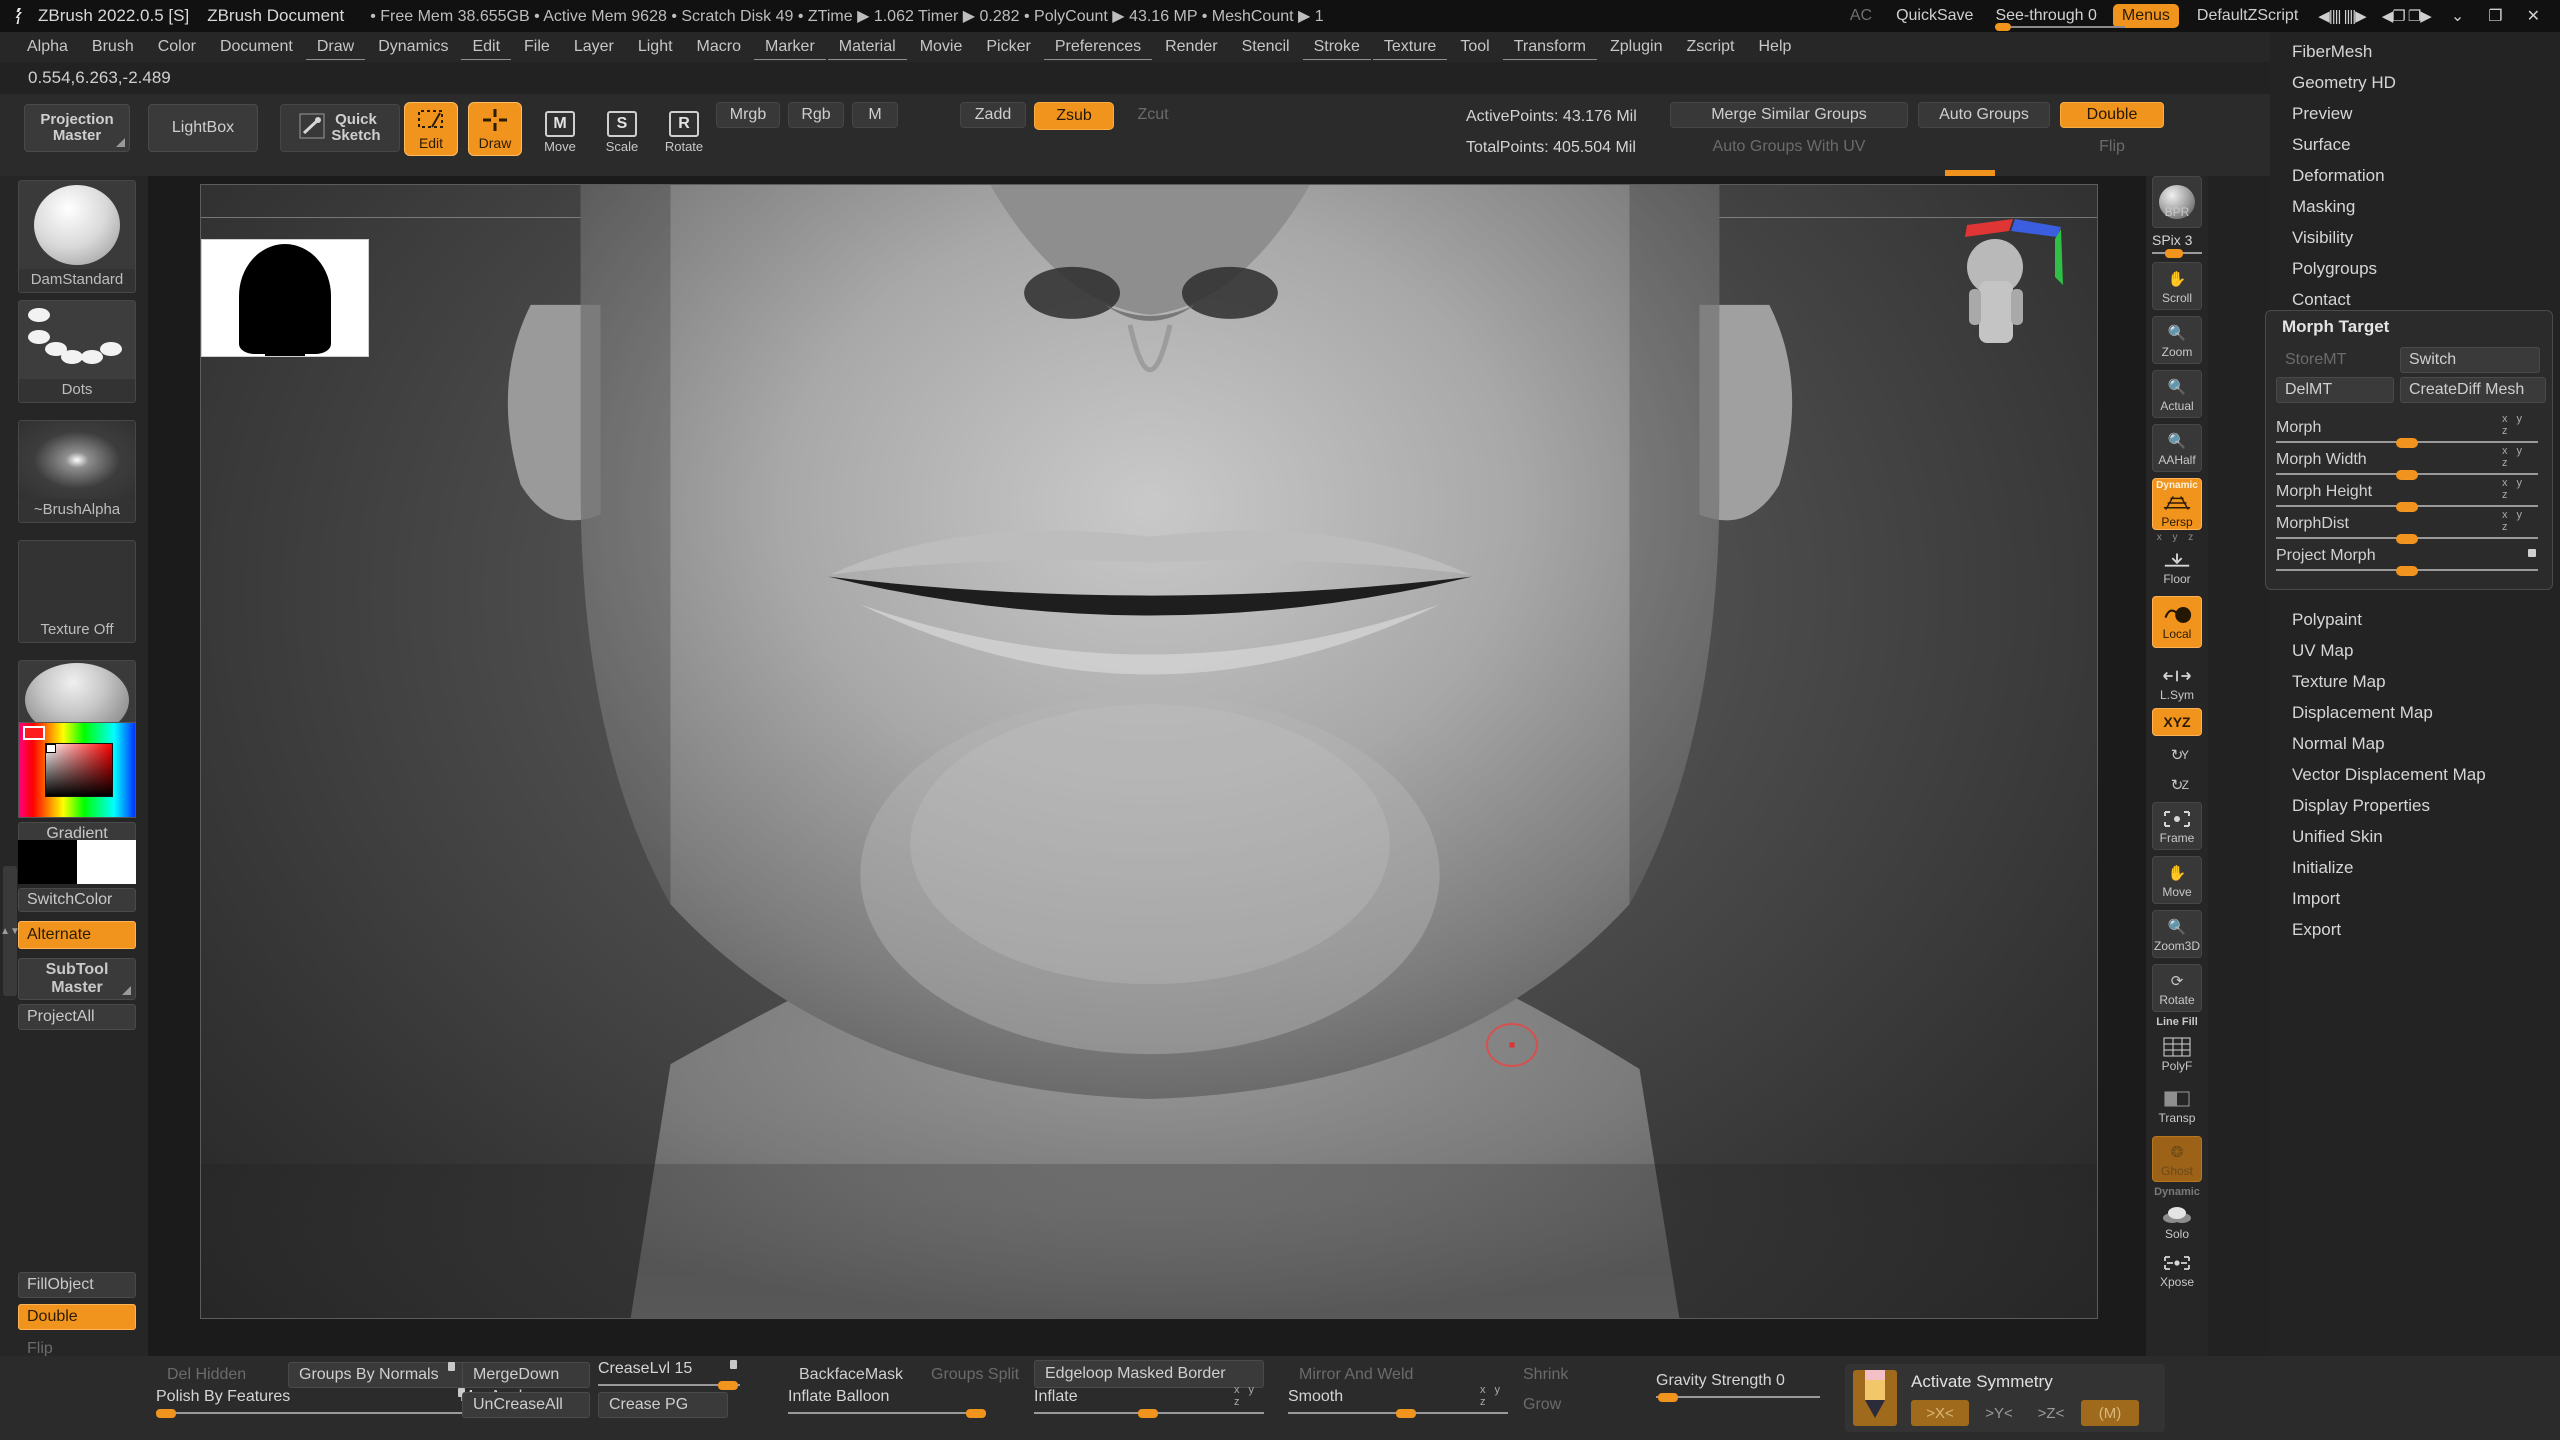 The height and width of the screenshot is (1440, 2560). Describe the element at coordinates (106, 862) in the screenshot. I see `secondary-color-swatch` at that location.